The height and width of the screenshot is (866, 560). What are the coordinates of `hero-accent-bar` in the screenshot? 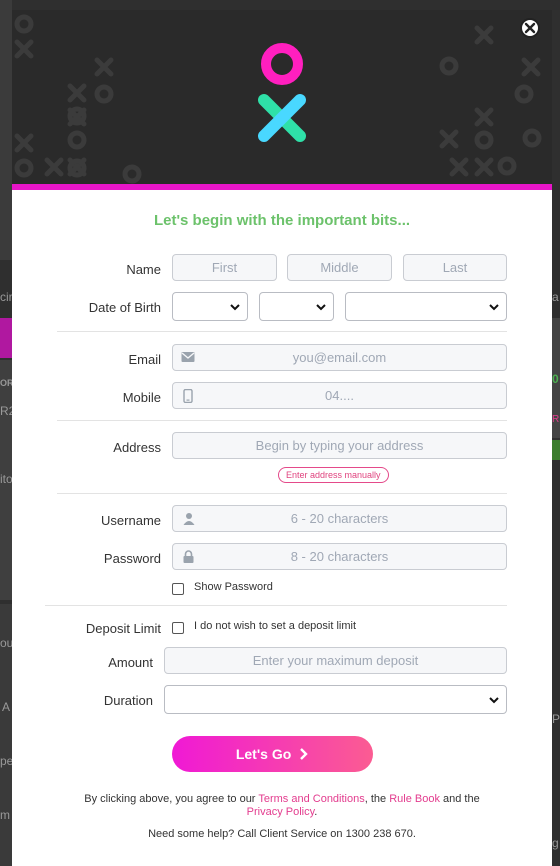 It's located at (282, 187).